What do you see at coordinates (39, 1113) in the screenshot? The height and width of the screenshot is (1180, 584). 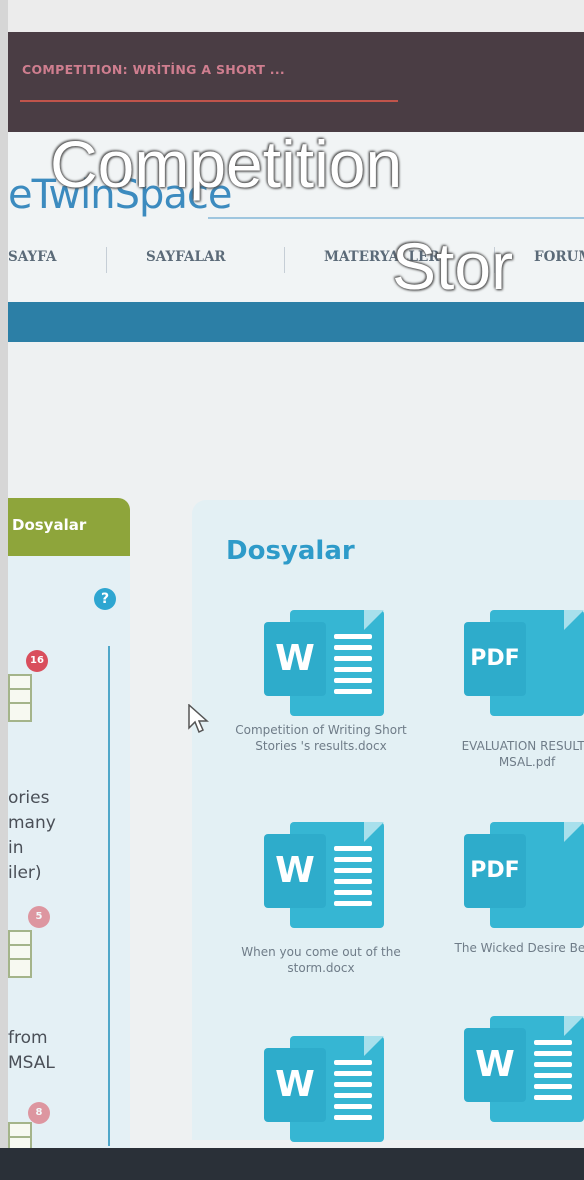 I see `notification-badge: 8` at bounding box center [39, 1113].